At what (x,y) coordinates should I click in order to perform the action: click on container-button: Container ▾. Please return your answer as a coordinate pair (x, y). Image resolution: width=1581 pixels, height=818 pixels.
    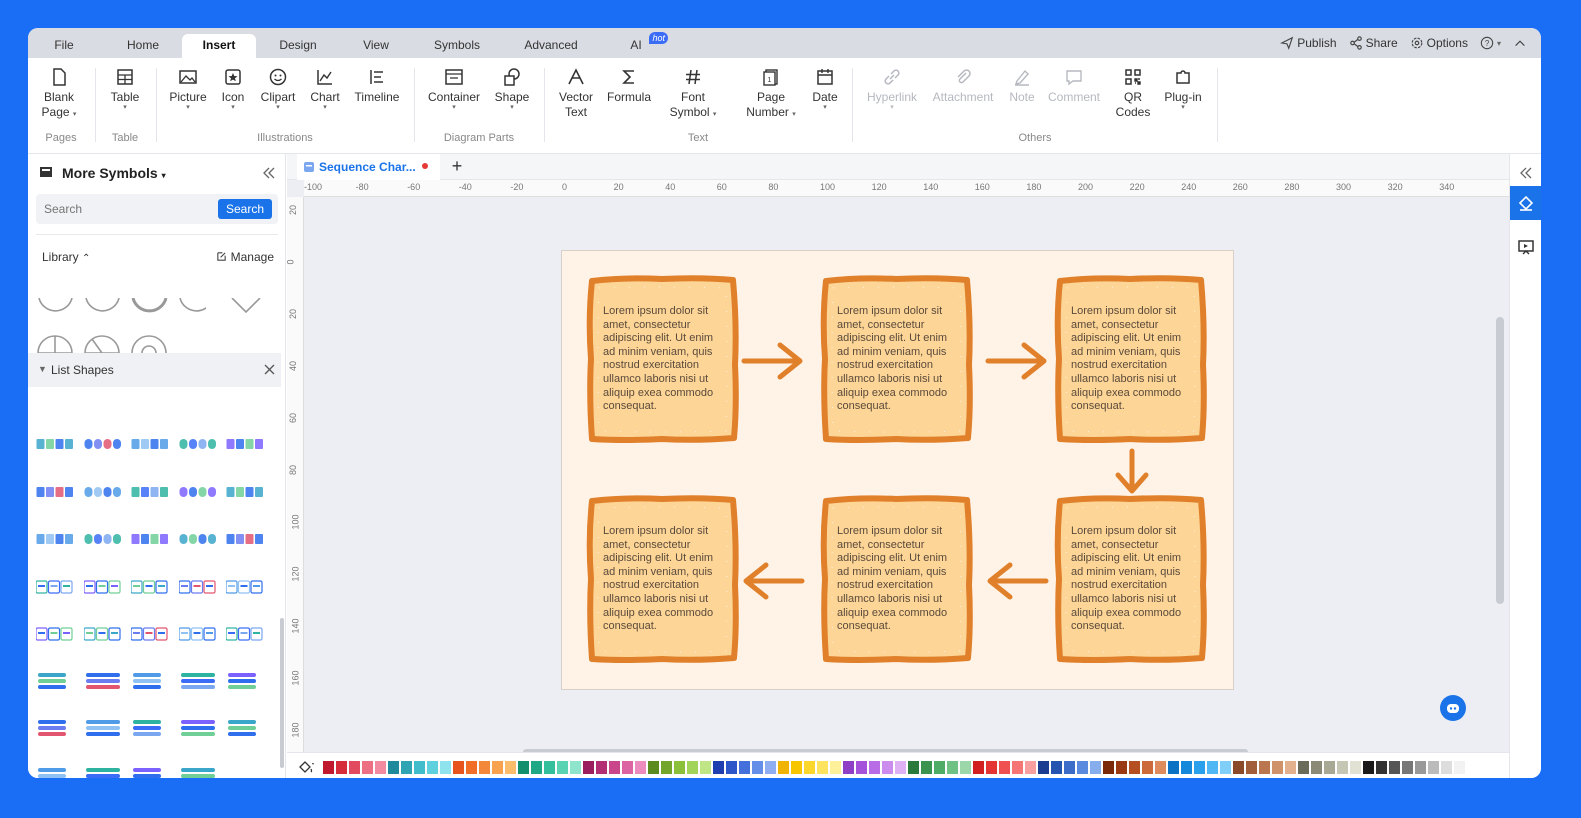
    Looking at the image, I should click on (454, 87).